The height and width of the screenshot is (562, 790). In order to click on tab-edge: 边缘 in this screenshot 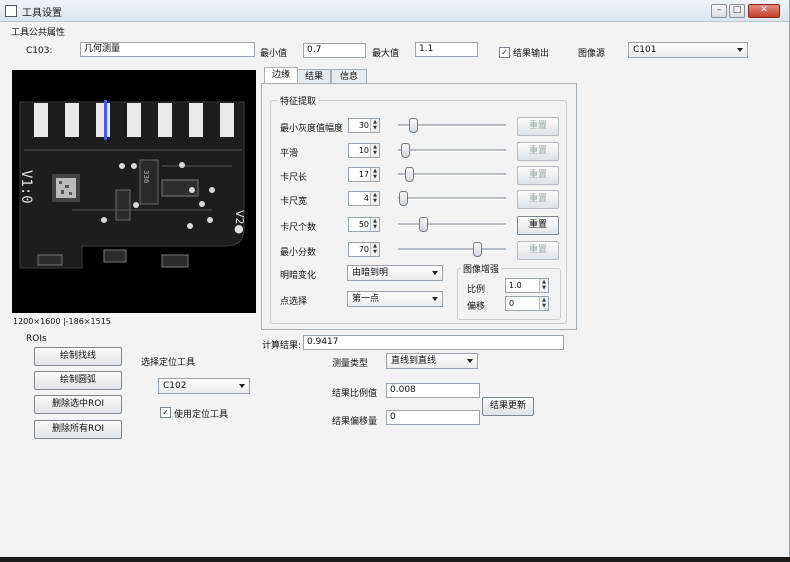, I will do `click(281, 75)`.